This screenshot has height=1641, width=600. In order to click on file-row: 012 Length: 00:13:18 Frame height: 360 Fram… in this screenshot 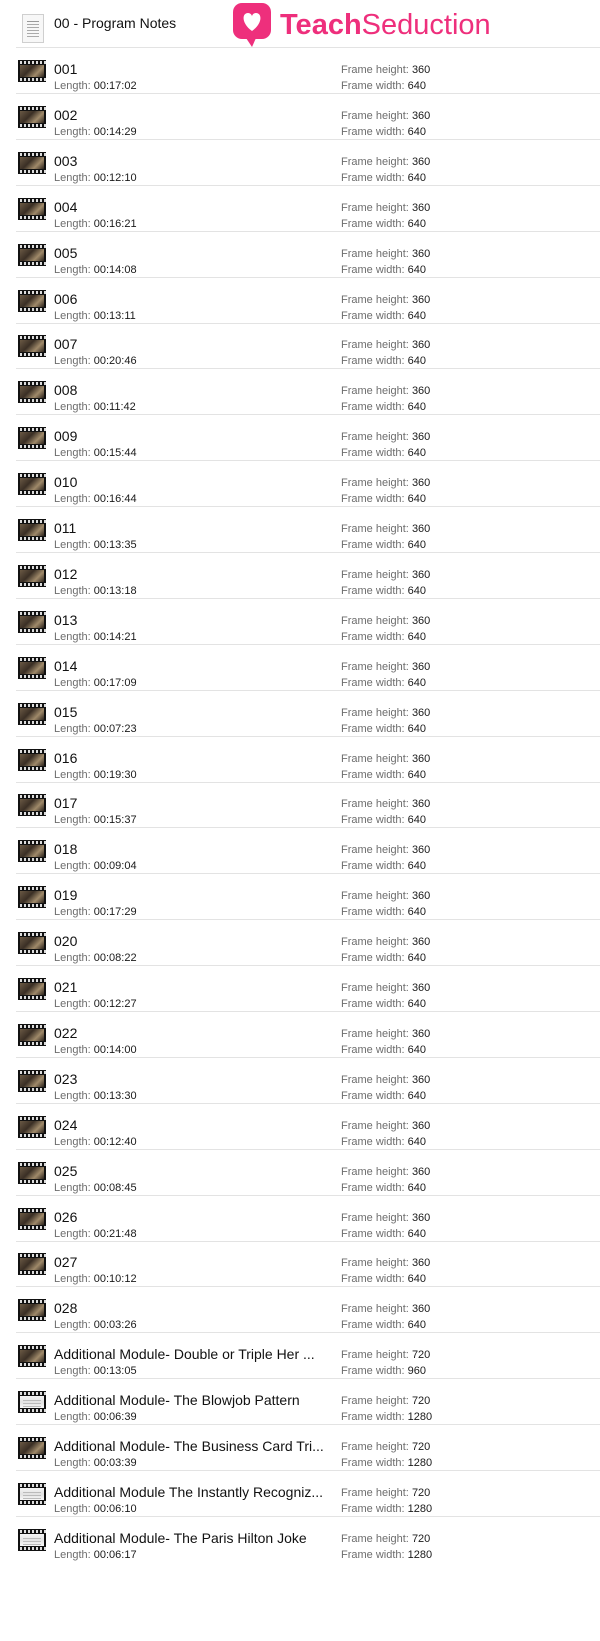, I will do `click(308, 576)`.